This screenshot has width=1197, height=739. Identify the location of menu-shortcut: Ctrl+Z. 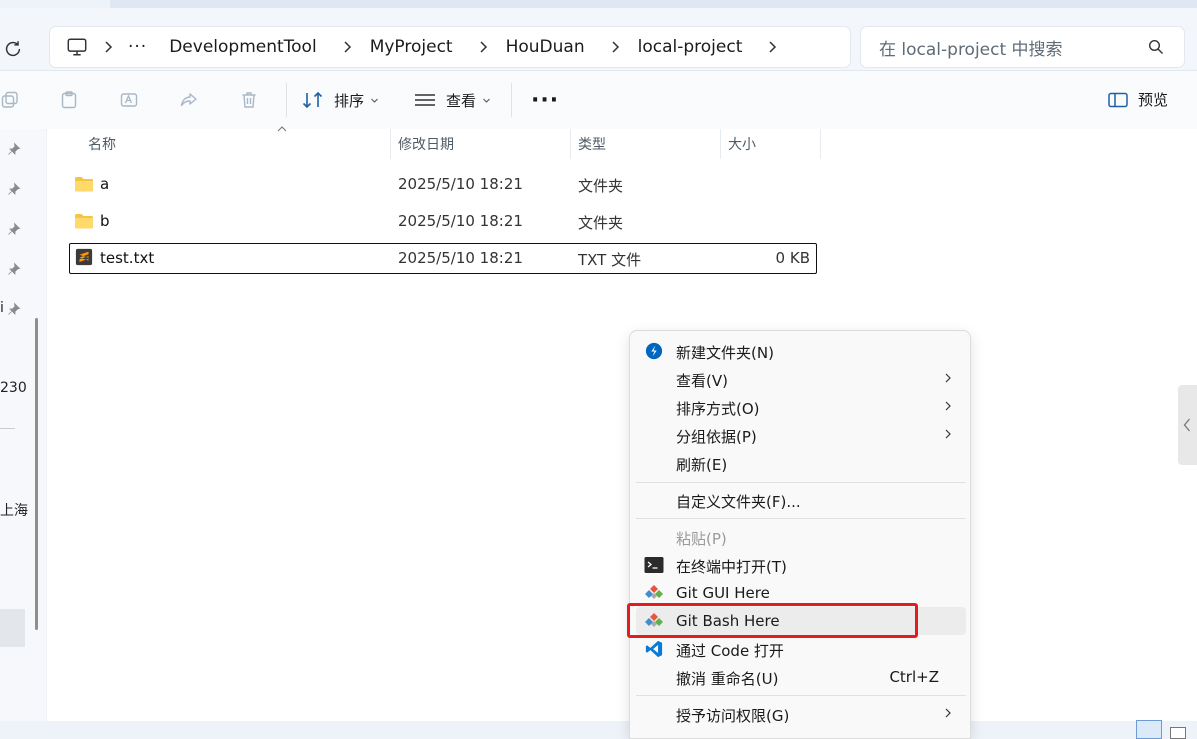
(914, 677).